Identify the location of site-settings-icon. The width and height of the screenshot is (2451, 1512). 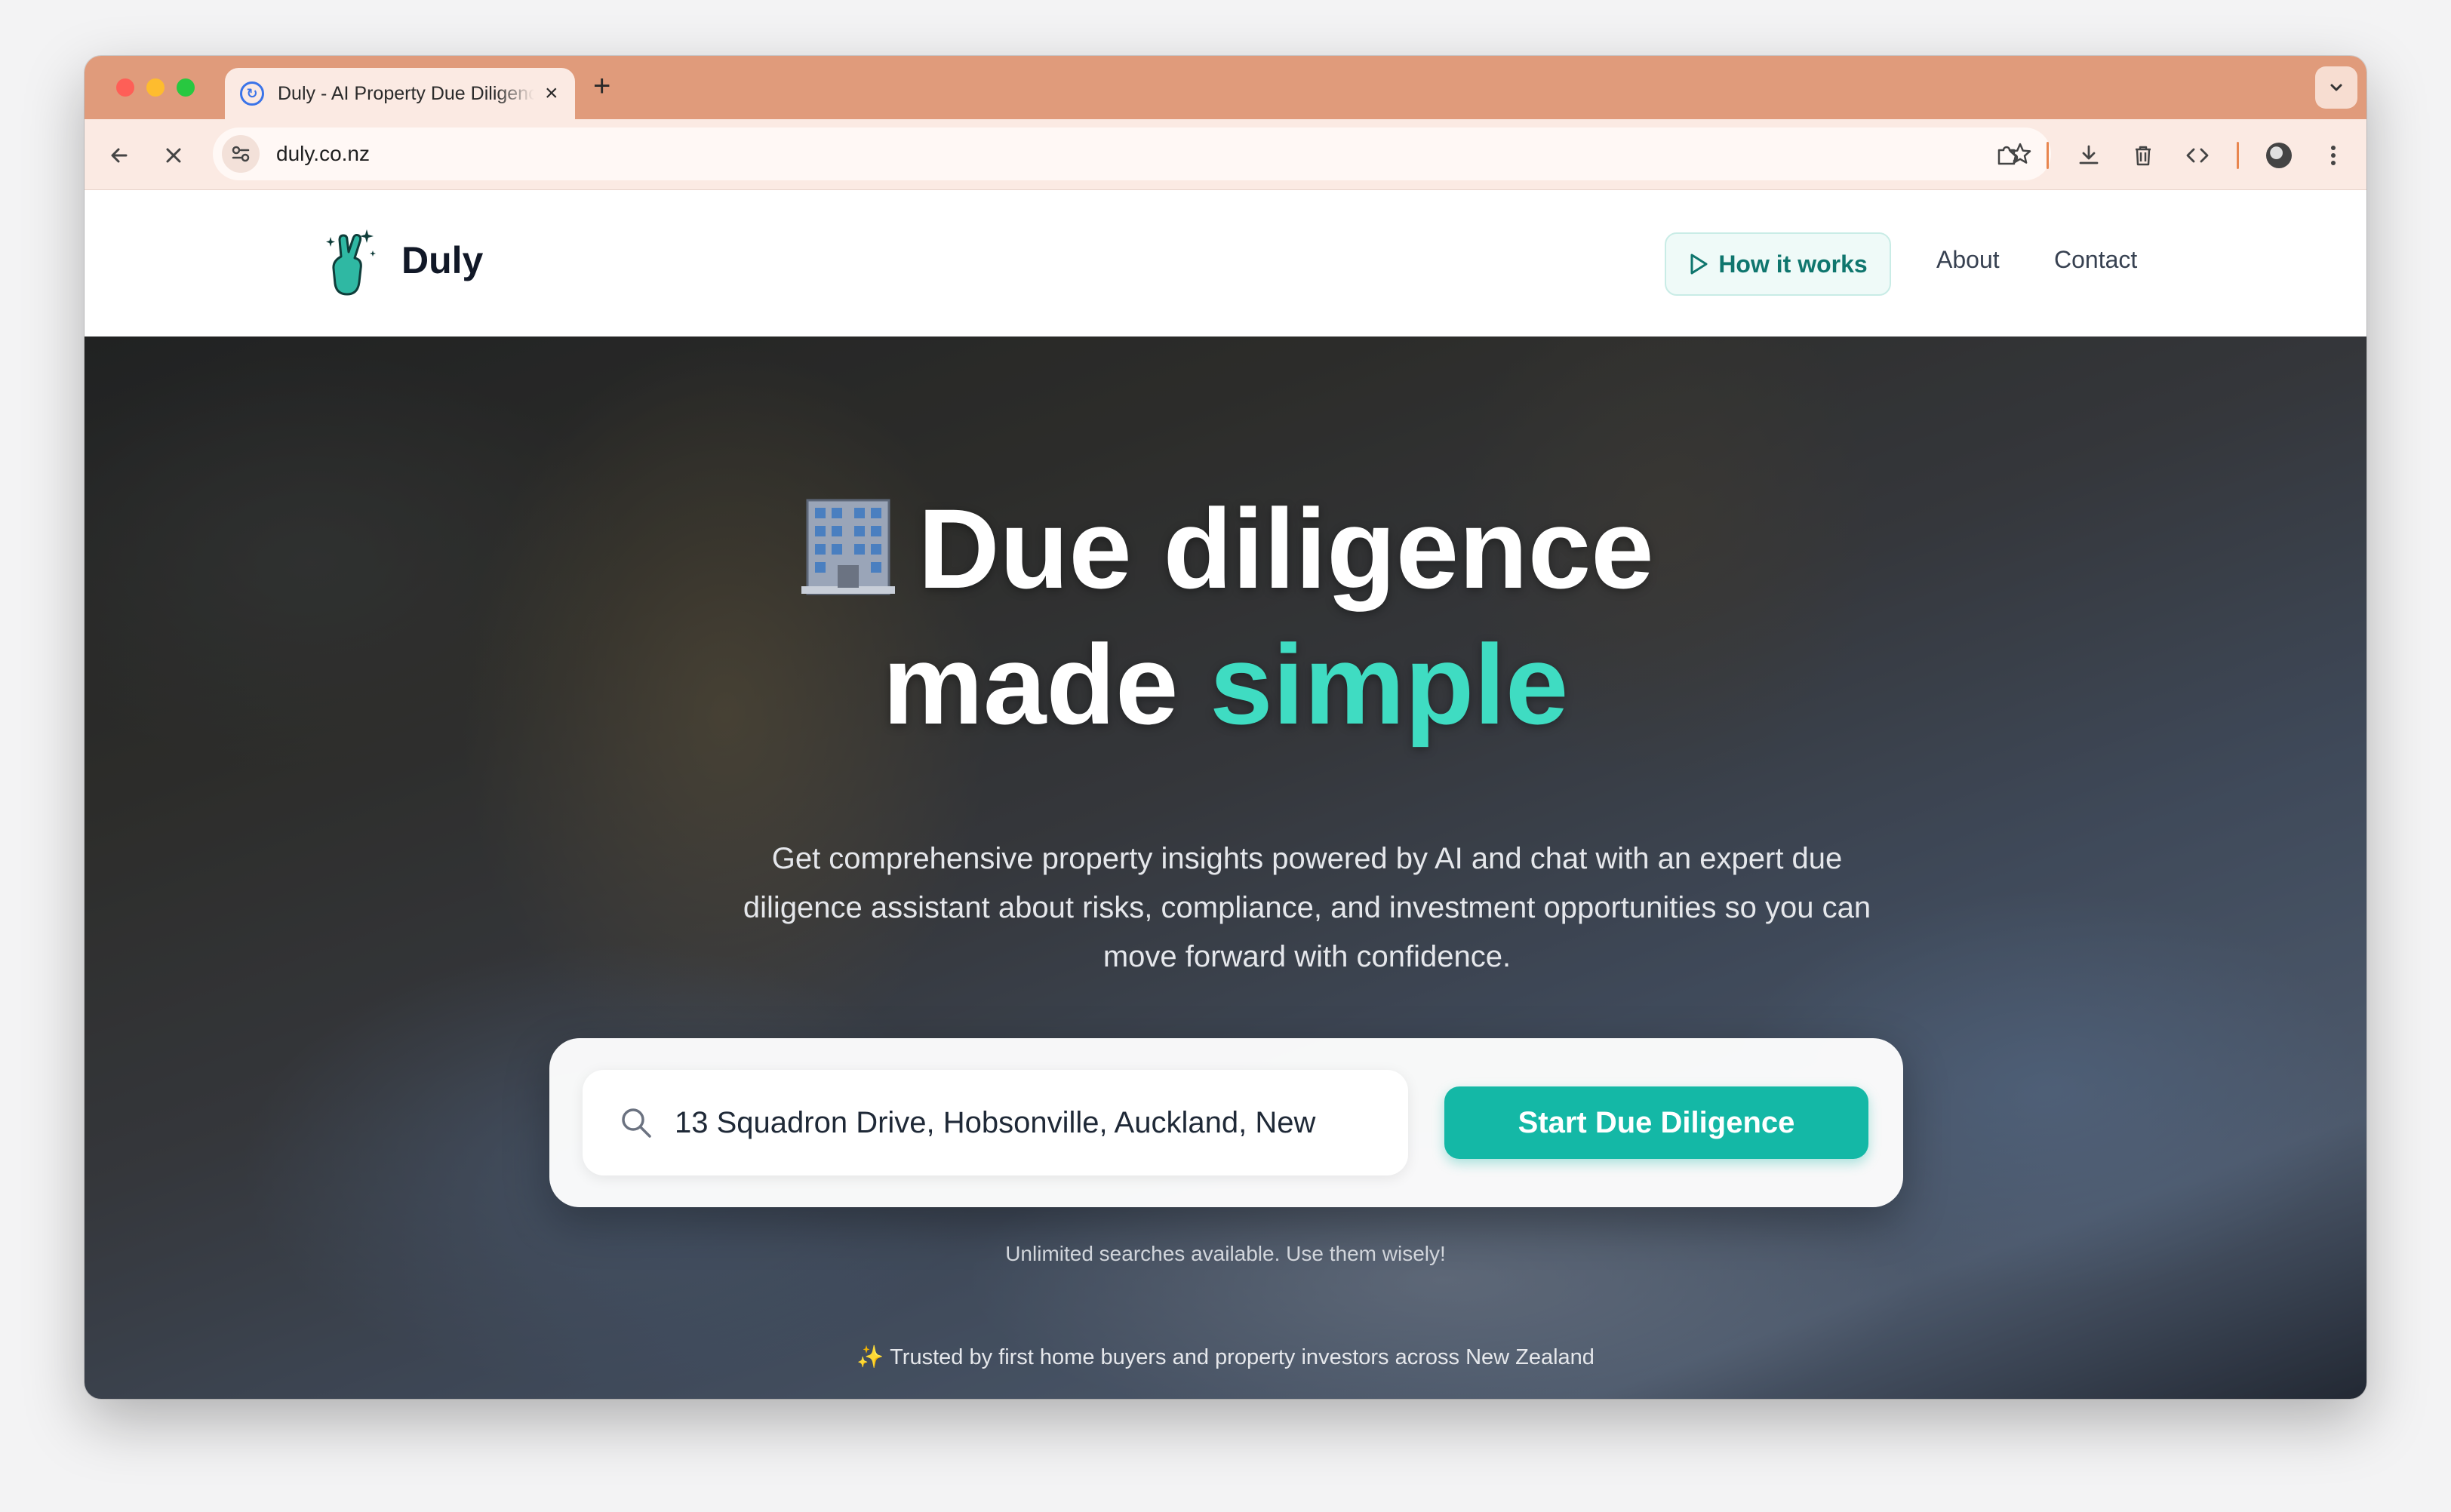
(241, 154).